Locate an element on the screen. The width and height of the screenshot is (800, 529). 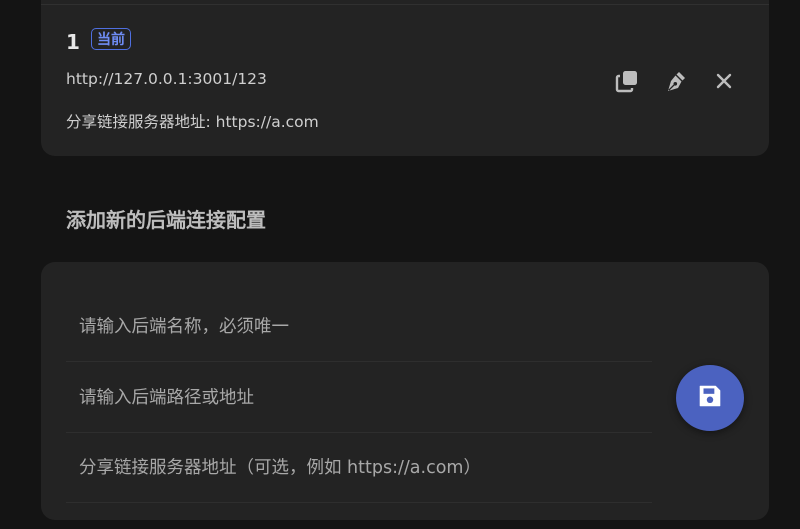
section-title: 添加新的后端连接配置 is located at coordinates (166, 220).